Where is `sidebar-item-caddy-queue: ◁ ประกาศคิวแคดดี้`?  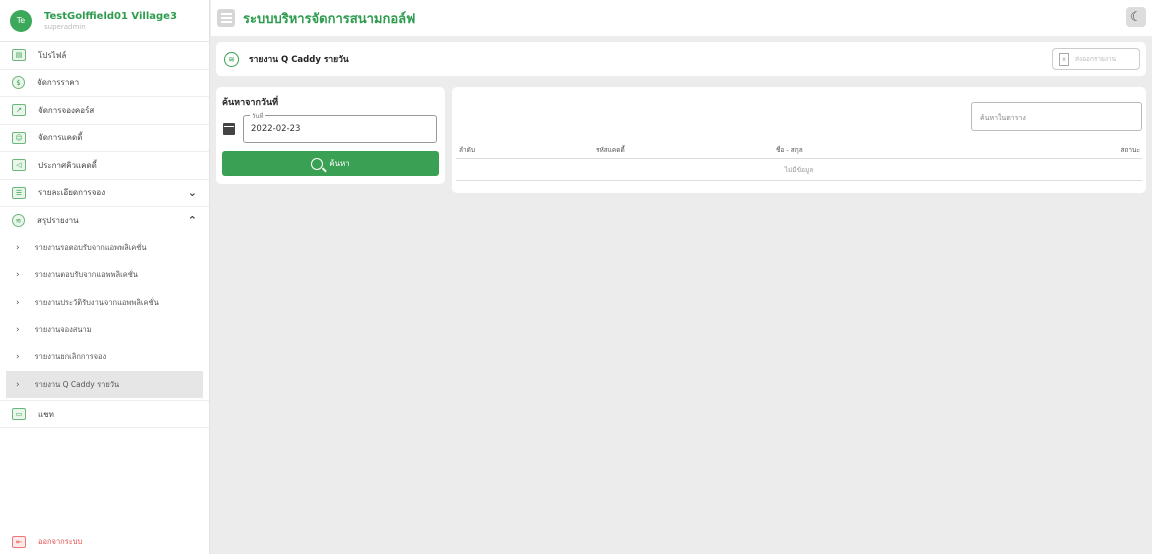 sidebar-item-caddy-queue: ◁ ประกาศคิวแคดดี้ is located at coordinates (104, 166).